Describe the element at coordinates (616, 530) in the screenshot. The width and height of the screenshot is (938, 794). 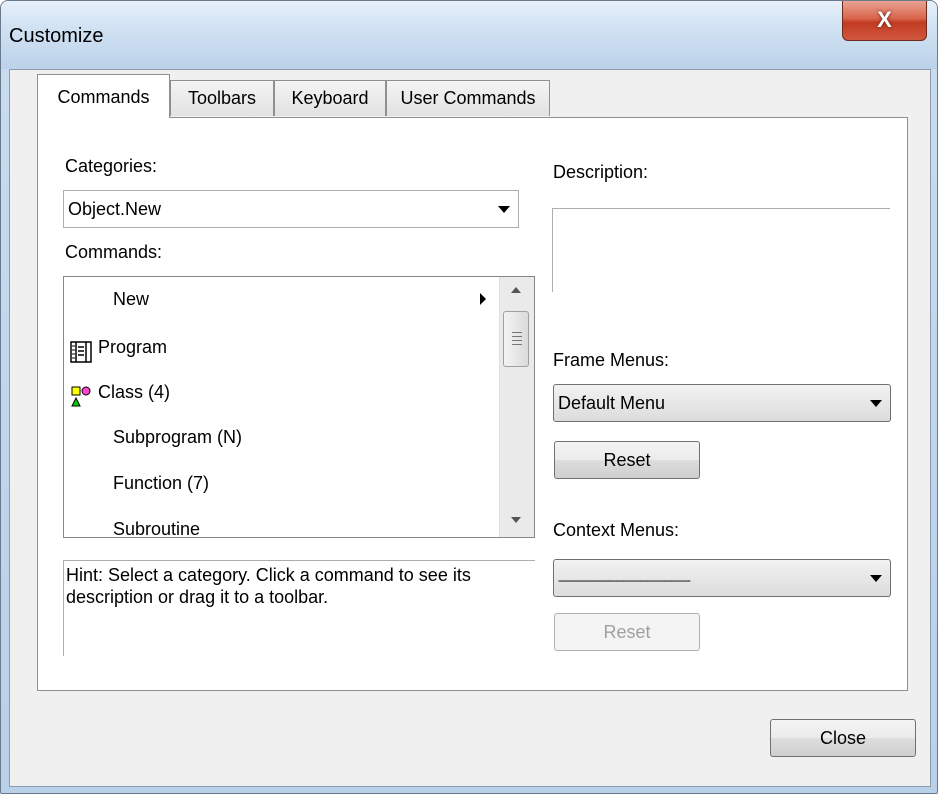
I see `context-menus-label: Context Menus:` at that location.